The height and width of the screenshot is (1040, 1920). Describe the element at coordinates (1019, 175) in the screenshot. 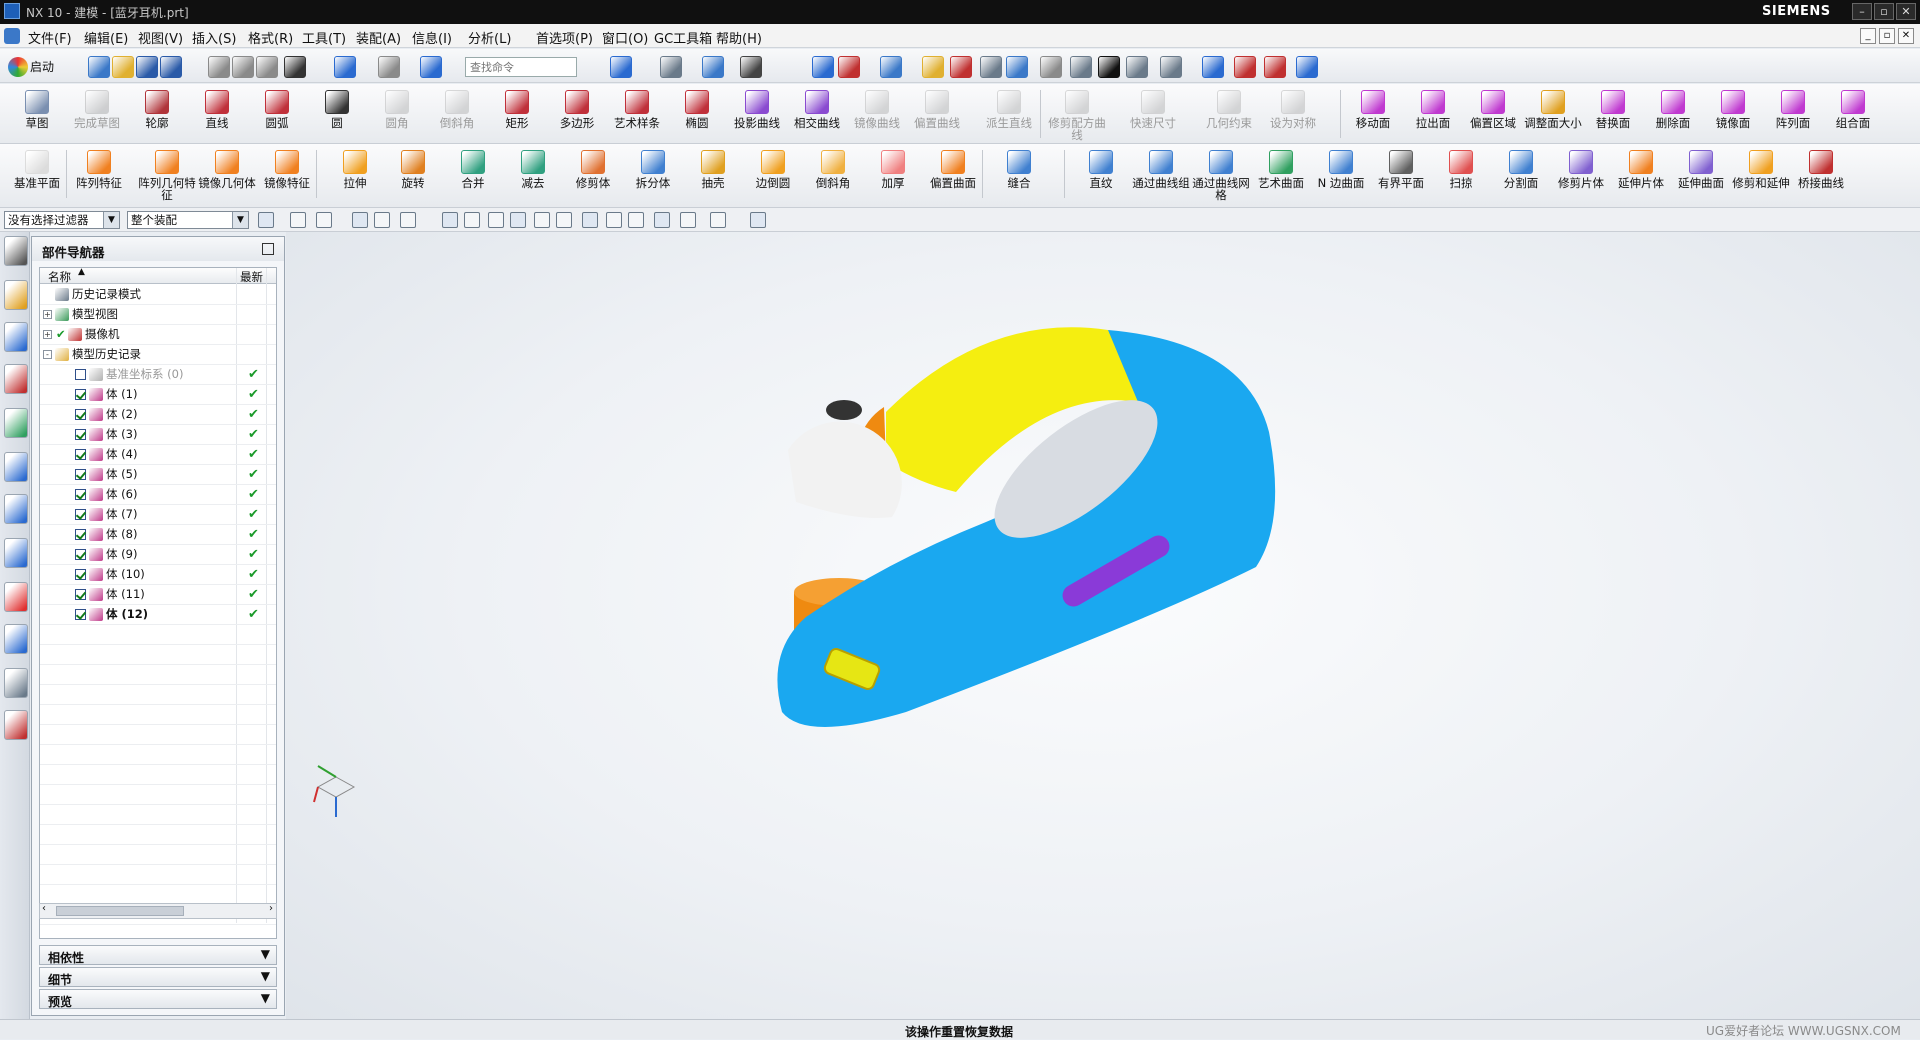

I see `ribbon2-button-16: 缝合` at that location.